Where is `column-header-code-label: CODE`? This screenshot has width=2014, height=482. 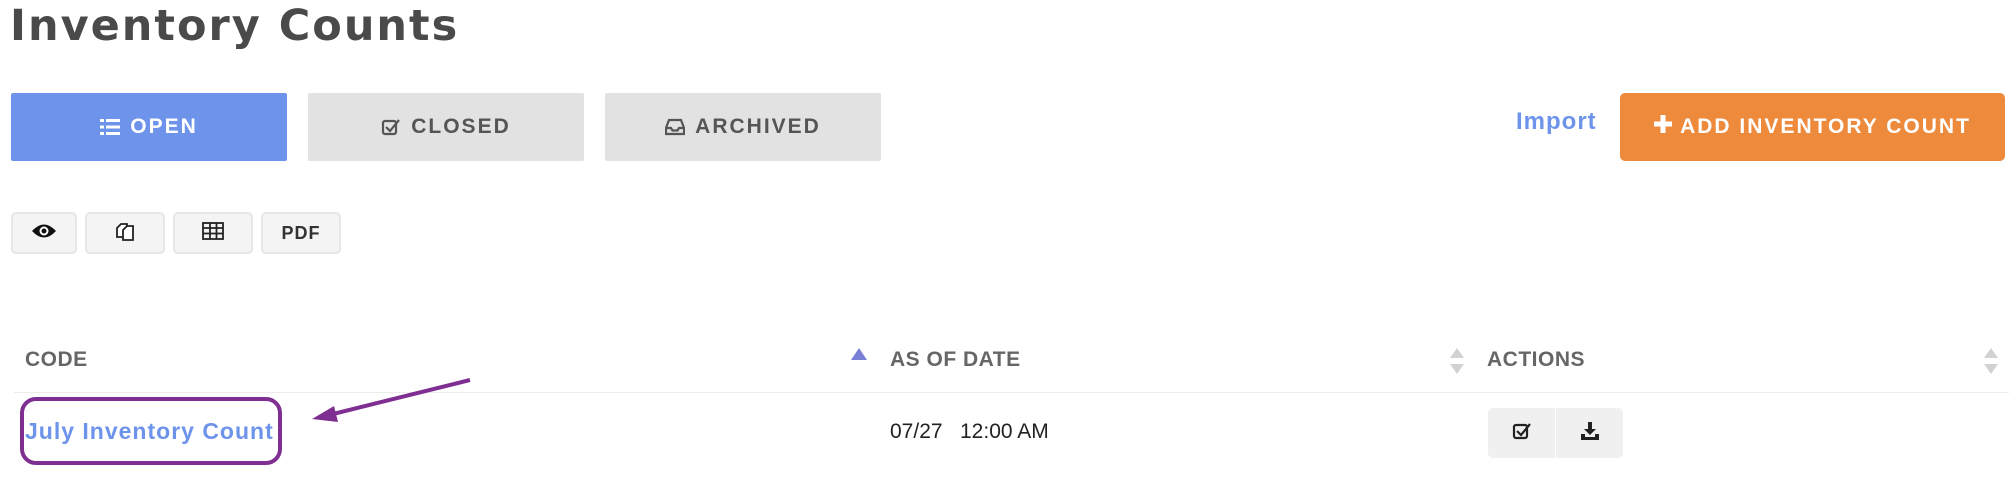 column-header-code-label: CODE is located at coordinates (56, 359).